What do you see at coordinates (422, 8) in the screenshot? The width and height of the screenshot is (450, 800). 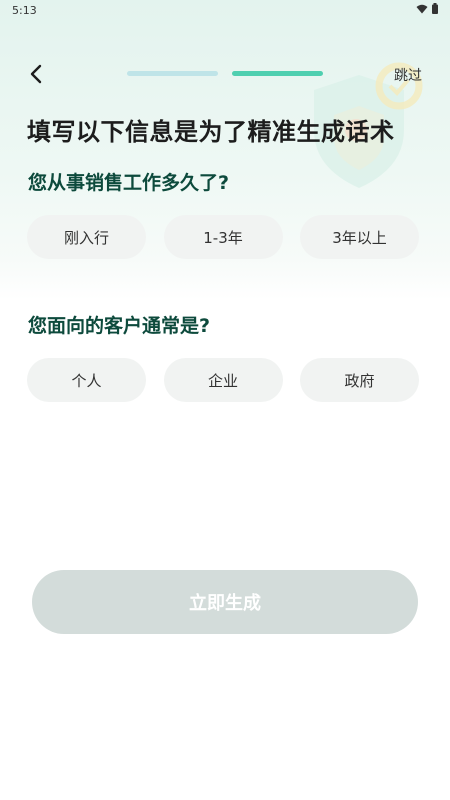 I see `wifi-icon` at bounding box center [422, 8].